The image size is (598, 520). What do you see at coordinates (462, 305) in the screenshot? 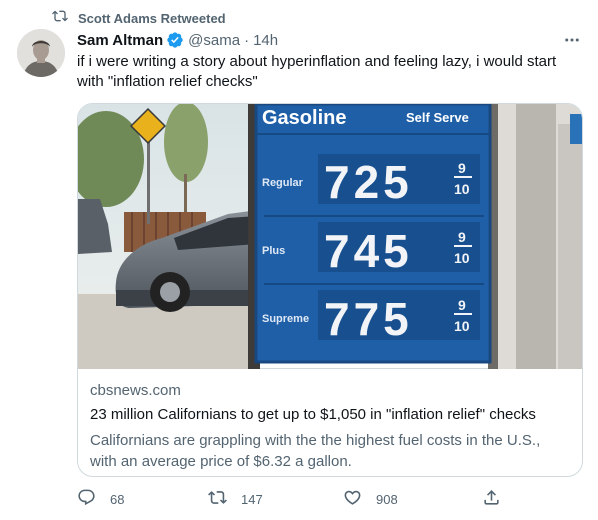
I see `fraction-top-supreme: 9` at bounding box center [462, 305].